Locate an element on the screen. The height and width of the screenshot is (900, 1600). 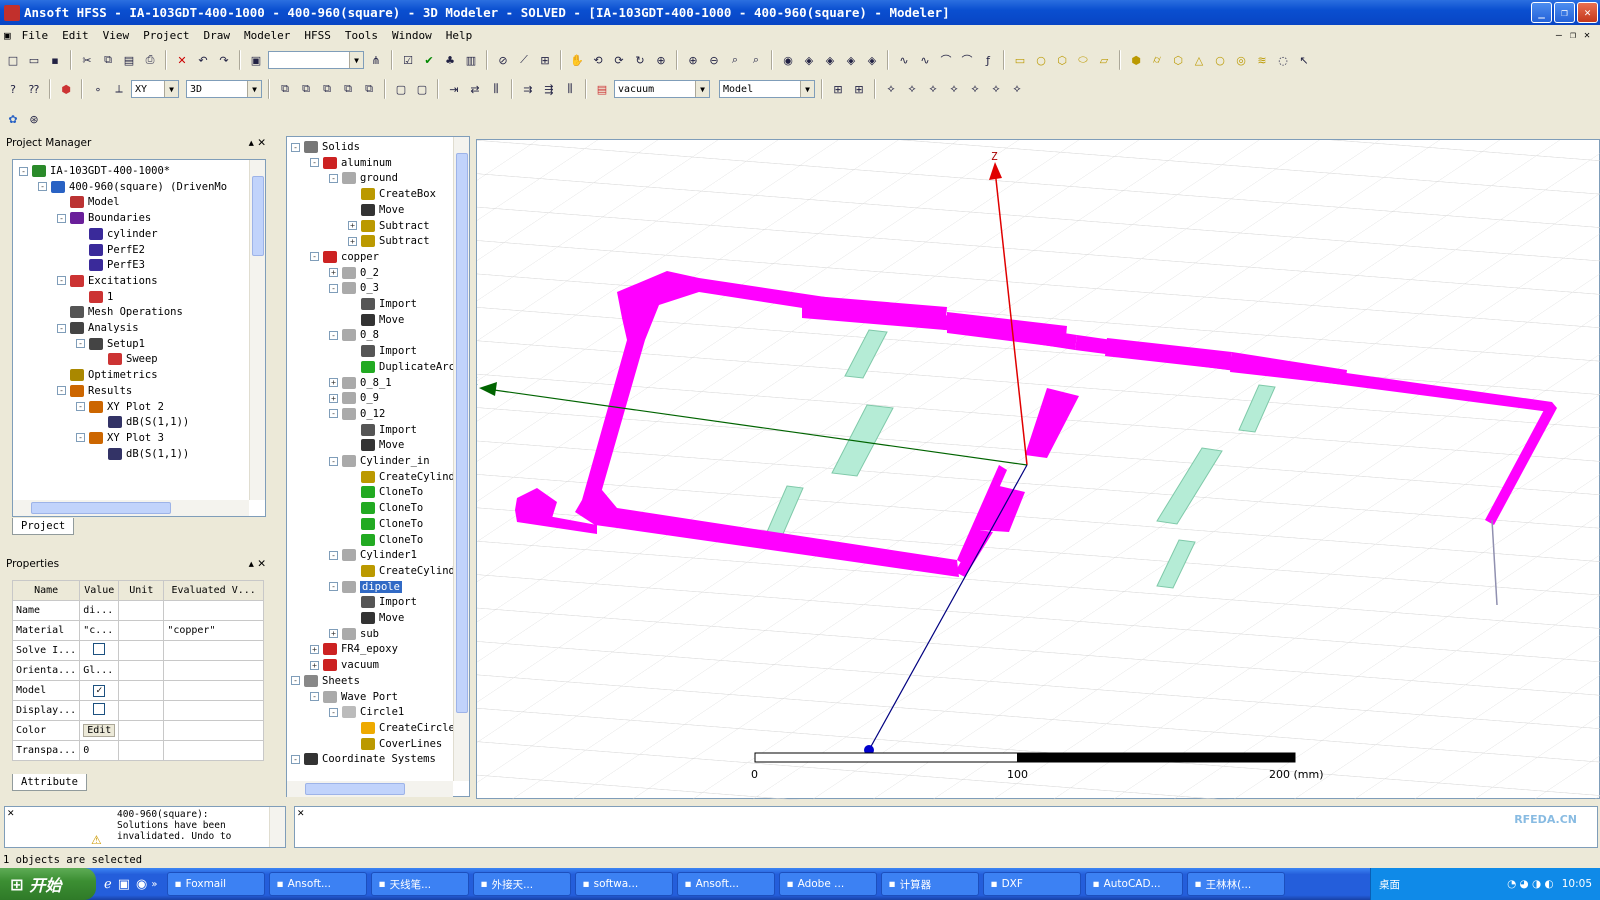
history-tree-node: - ground is located at coordinates (363, 178).